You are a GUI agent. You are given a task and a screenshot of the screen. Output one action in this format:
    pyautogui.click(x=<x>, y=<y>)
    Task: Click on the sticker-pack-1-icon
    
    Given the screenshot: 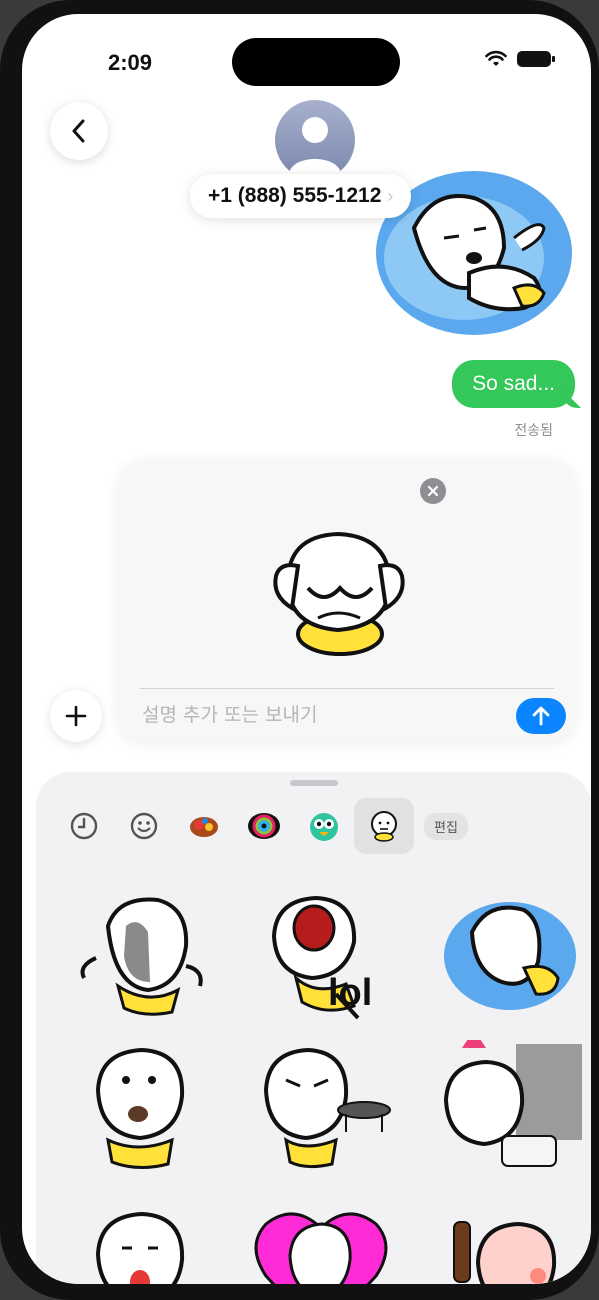 What is the action you would take?
    pyautogui.click(x=204, y=827)
    